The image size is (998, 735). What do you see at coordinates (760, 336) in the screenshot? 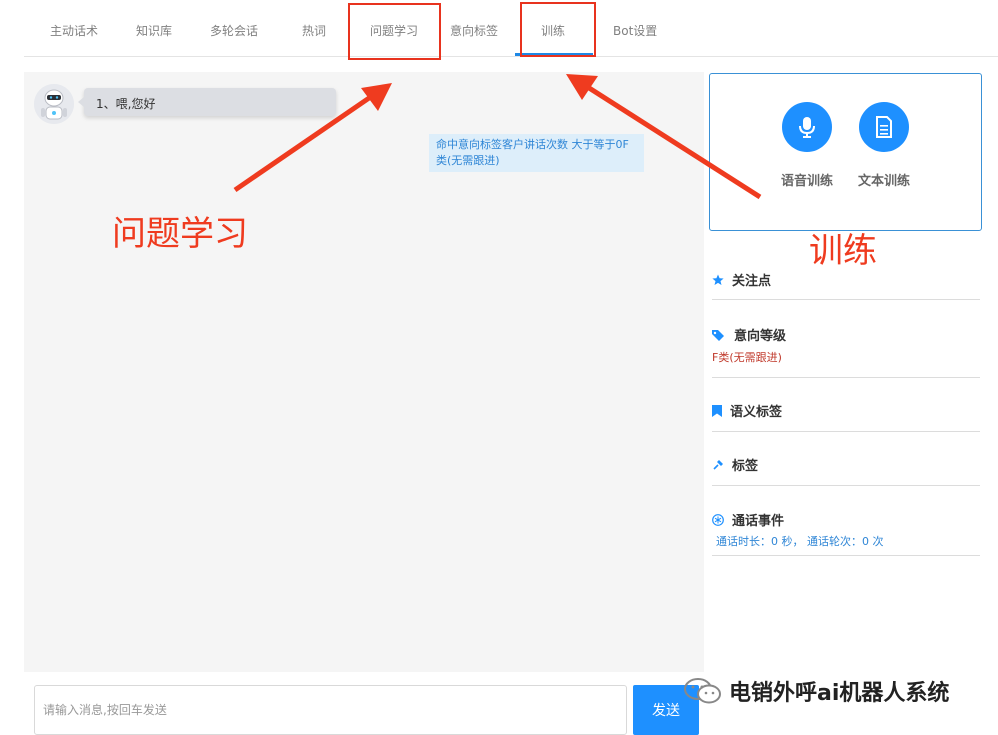
I see `intent-level-title: 意向等级` at bounding box center [760, 336].